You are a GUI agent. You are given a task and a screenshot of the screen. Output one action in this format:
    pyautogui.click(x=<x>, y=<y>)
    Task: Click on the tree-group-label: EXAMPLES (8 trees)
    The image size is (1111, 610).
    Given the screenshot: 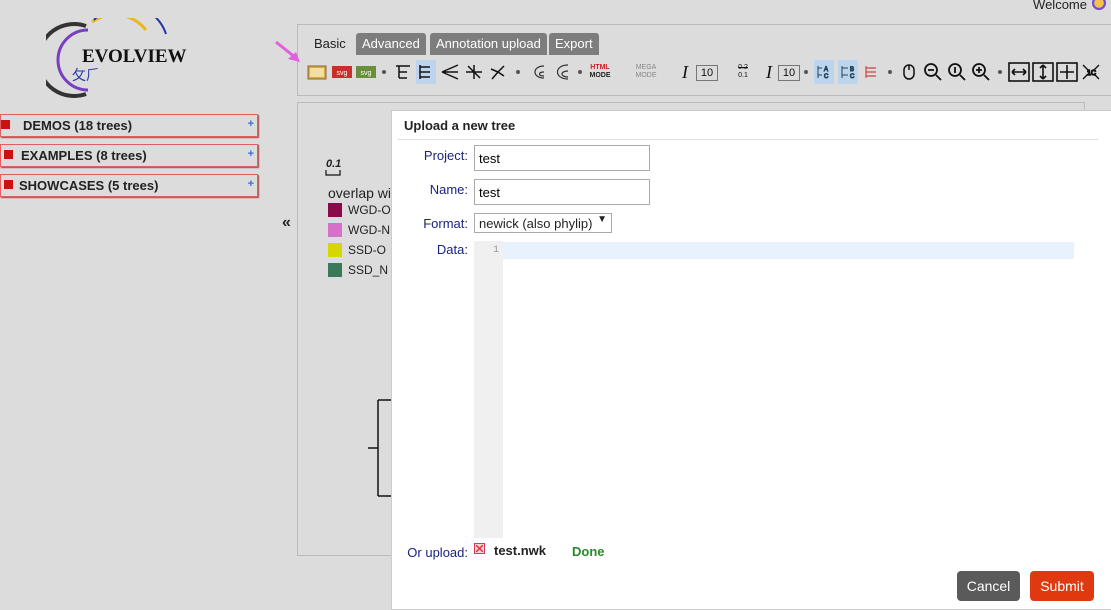 What is the action you would take?
    pyautogui.click(x=84, y=155)
    